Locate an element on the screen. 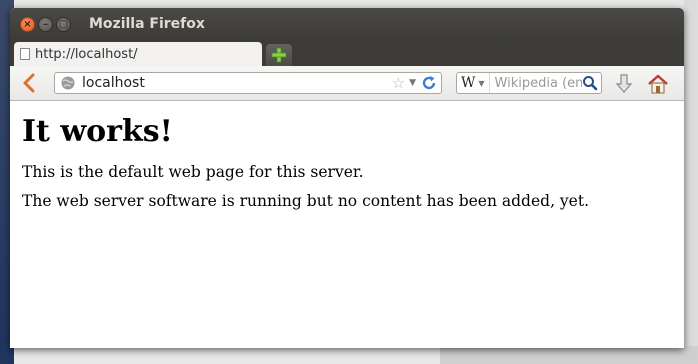  back-button is located at coordinates (29, 83).